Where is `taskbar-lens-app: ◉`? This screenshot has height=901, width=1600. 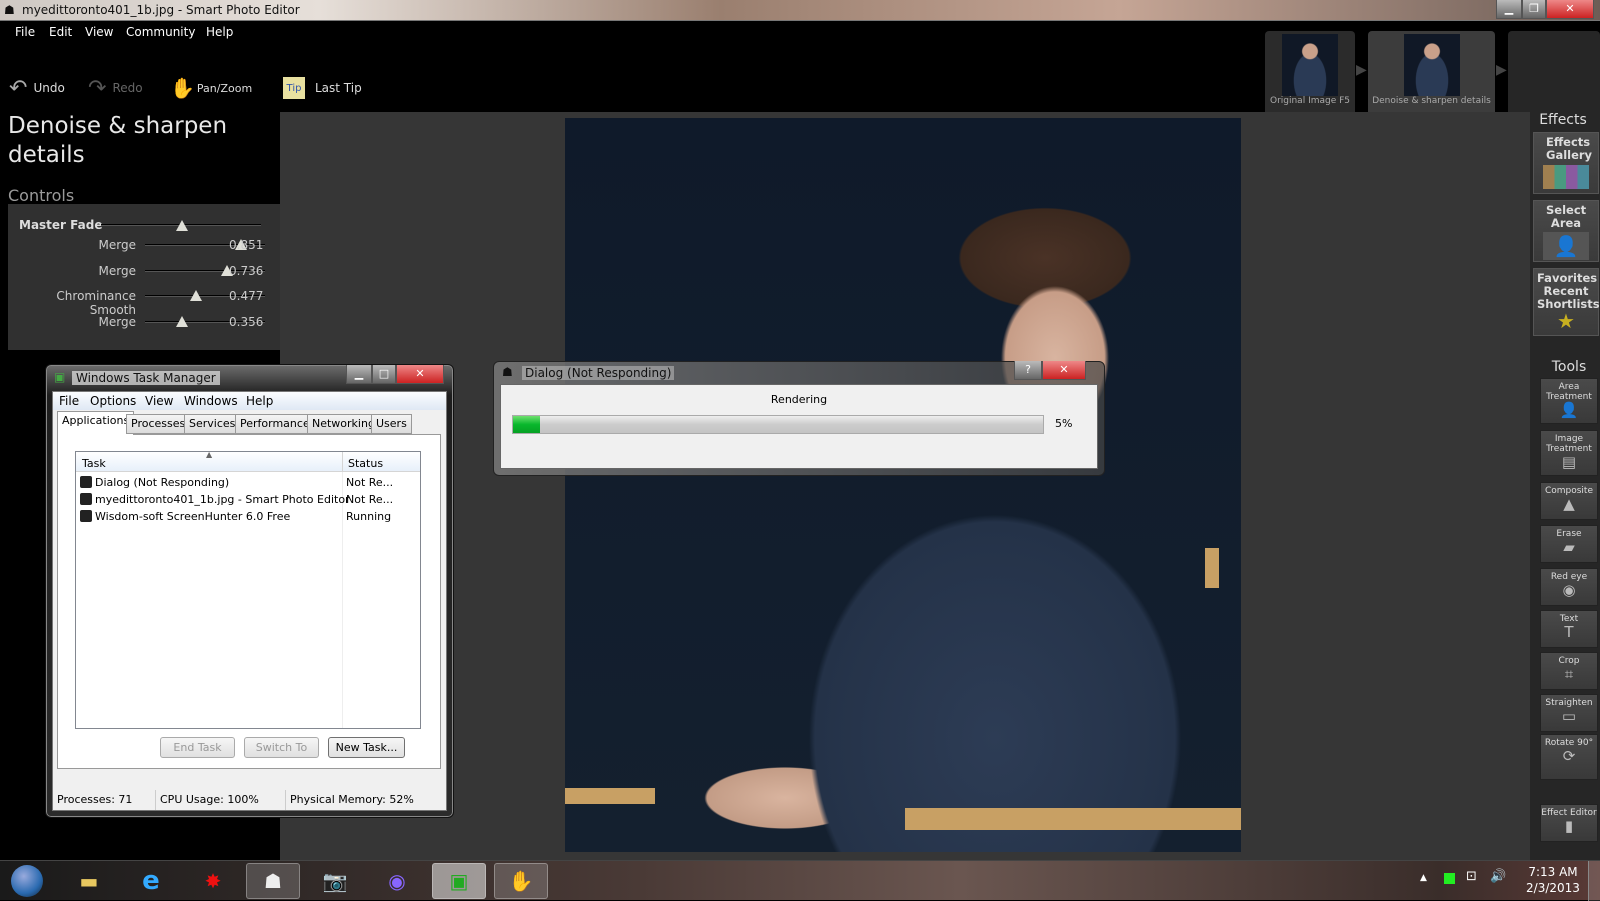 taskbar-lens-app: ◉ is located at coordinates (397, 881).